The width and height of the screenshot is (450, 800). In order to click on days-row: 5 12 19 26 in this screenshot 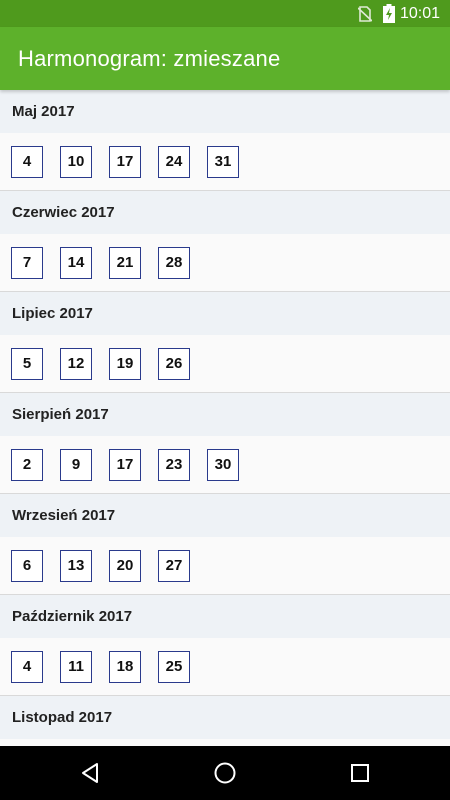, I will do `click(225, 363)`.